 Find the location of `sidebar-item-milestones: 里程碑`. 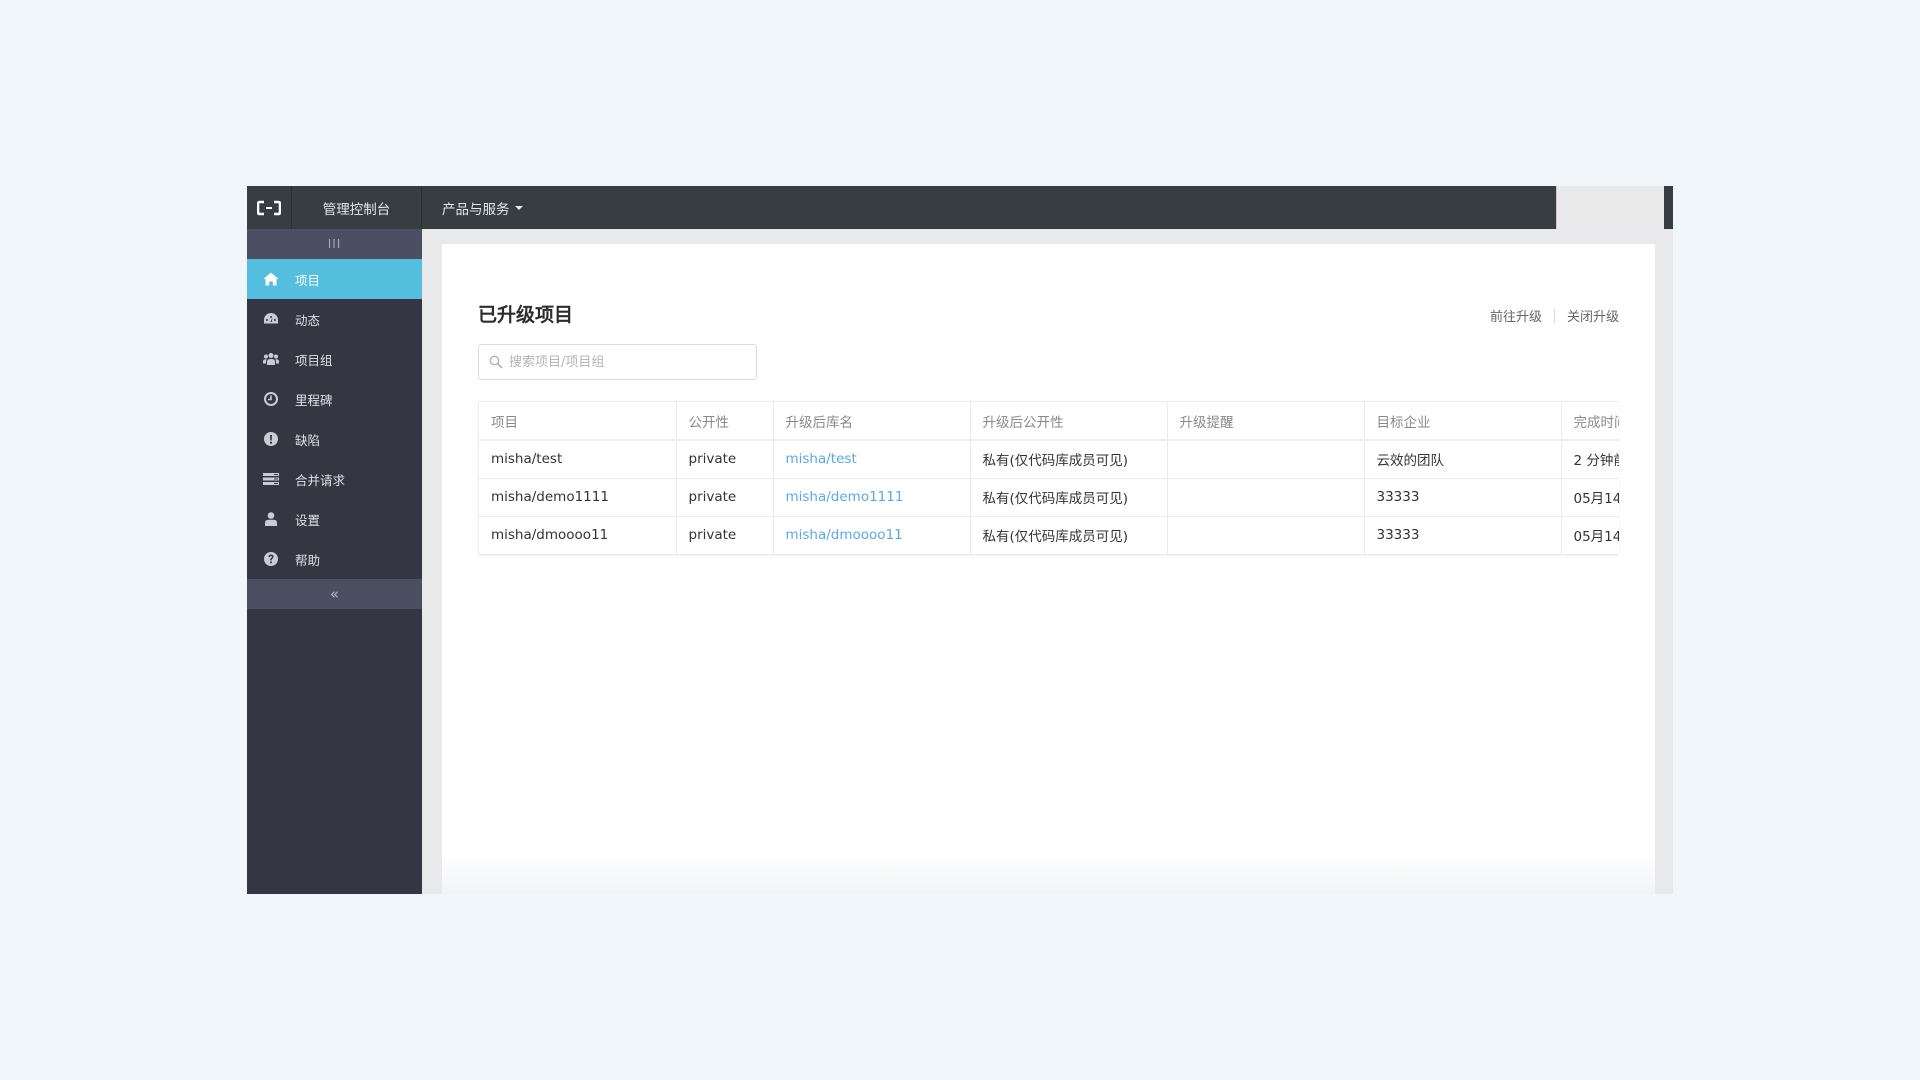

sidebar-item-milestones: 里程碑 is located at coordinates (334, 399).